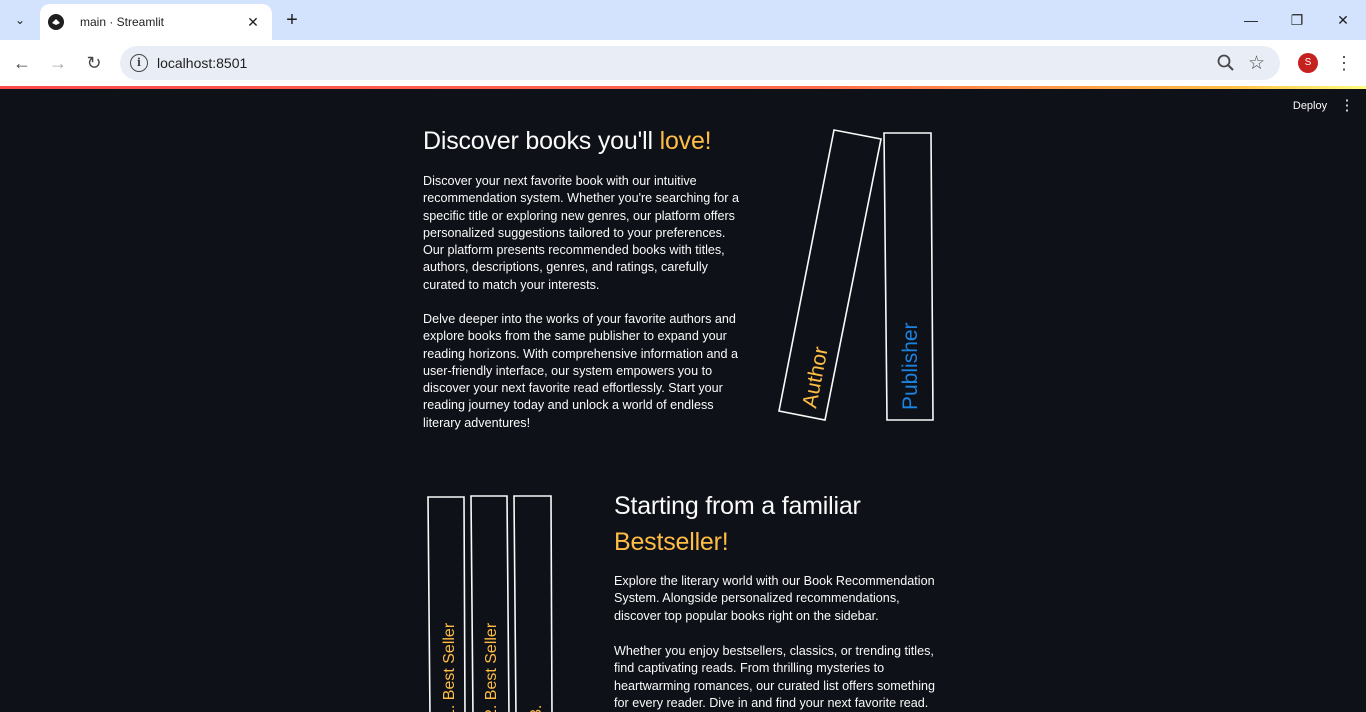 The width and height of the screenshot is (1366, 712). What do you see at coordinates (1310, 106) in the screenshot?
I see `deploy-button: Deploy` at bounding box center [1310, 106].